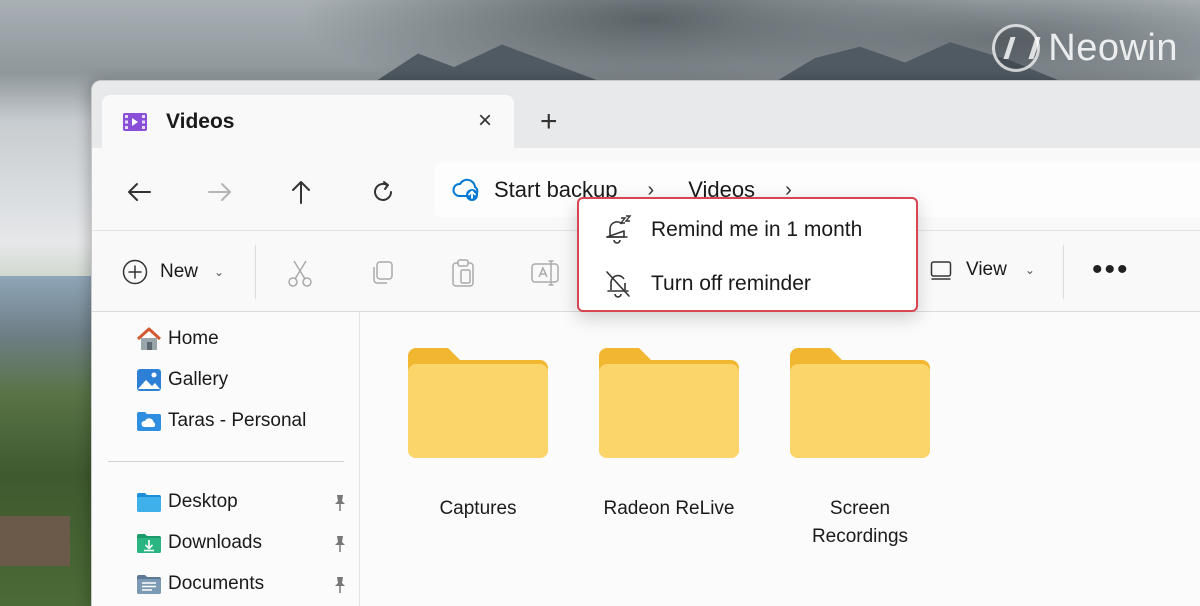  I want to click on menu-item-label: Turn off reminder, so click(731, 283).